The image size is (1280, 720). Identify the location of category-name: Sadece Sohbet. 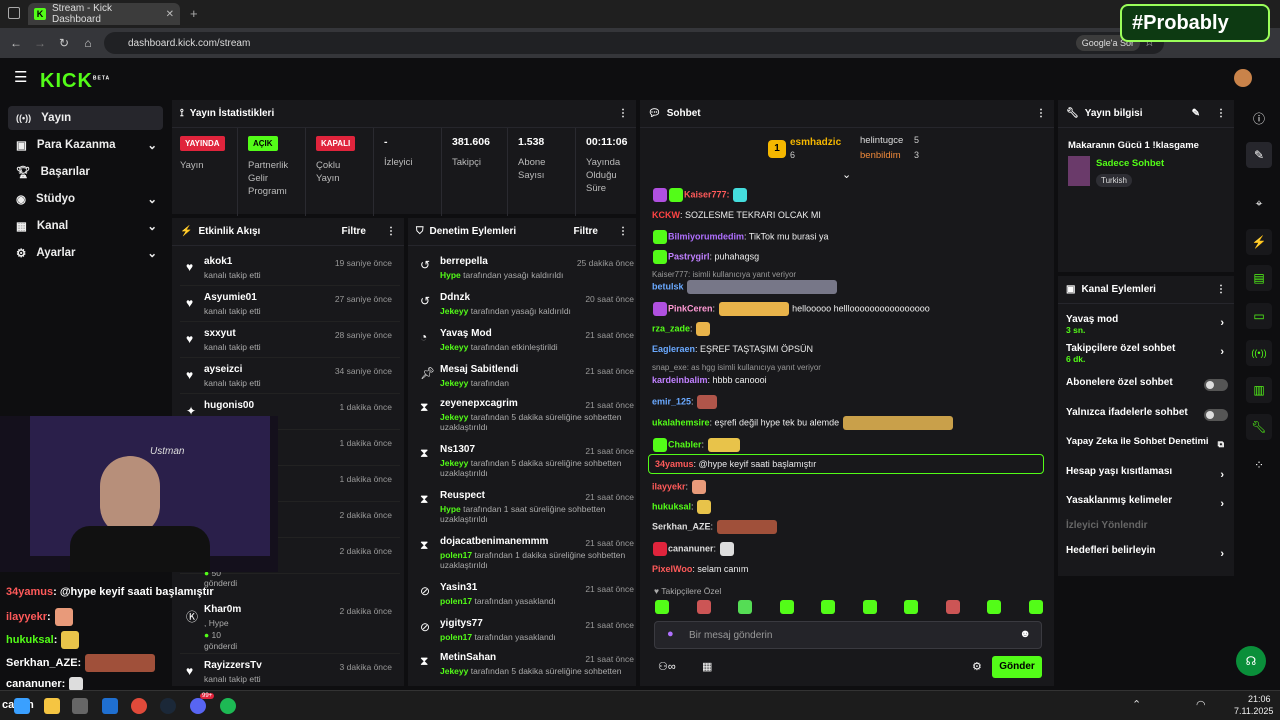
(1130, 163).